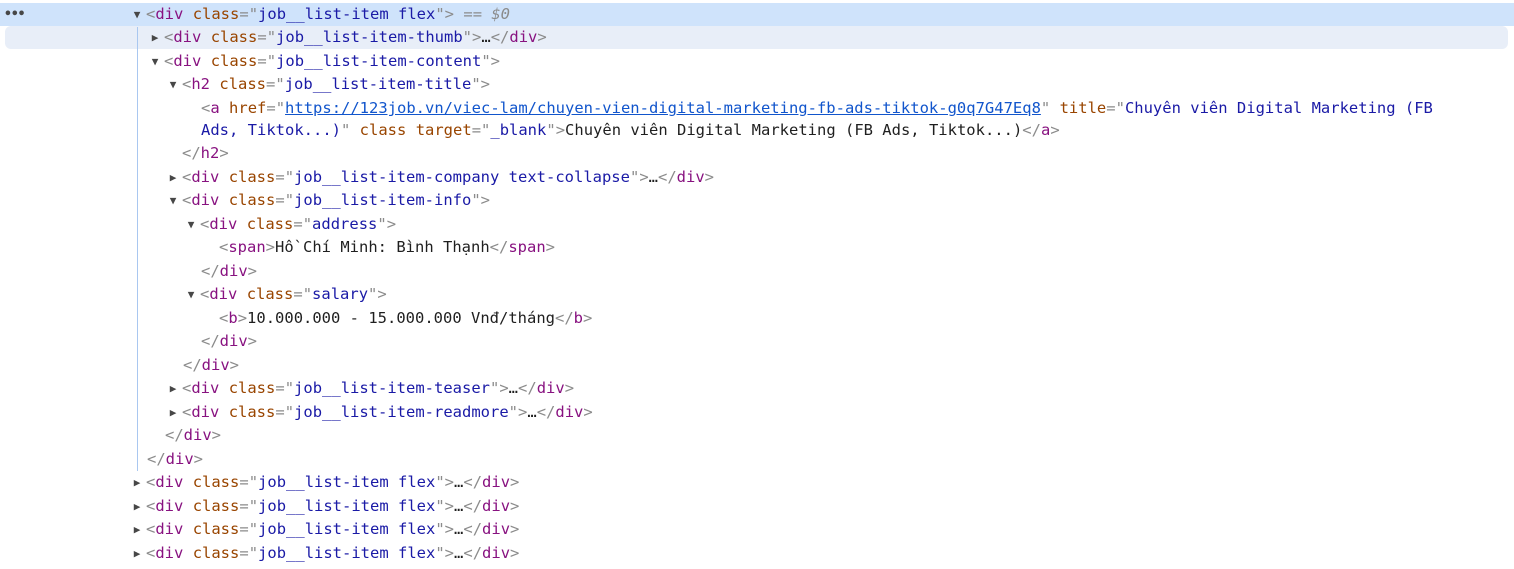 The height and width of the screenshot is (569, 1514). Describe the element at coordinates (298, 224) in the screenshot. I see `node-source: <div class="address">` at that location.